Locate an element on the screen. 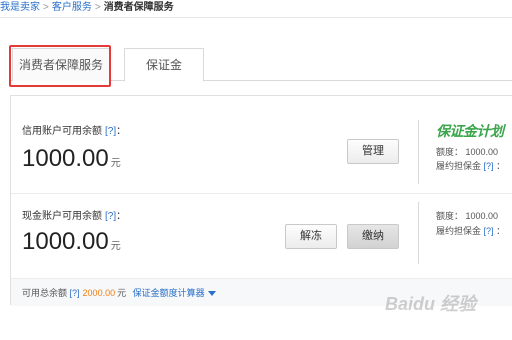 Image resolution: width=512 pixels, height=340 pixels. credit-quota-info: 额度： 1000.00 is located at coordinates (467, 152).